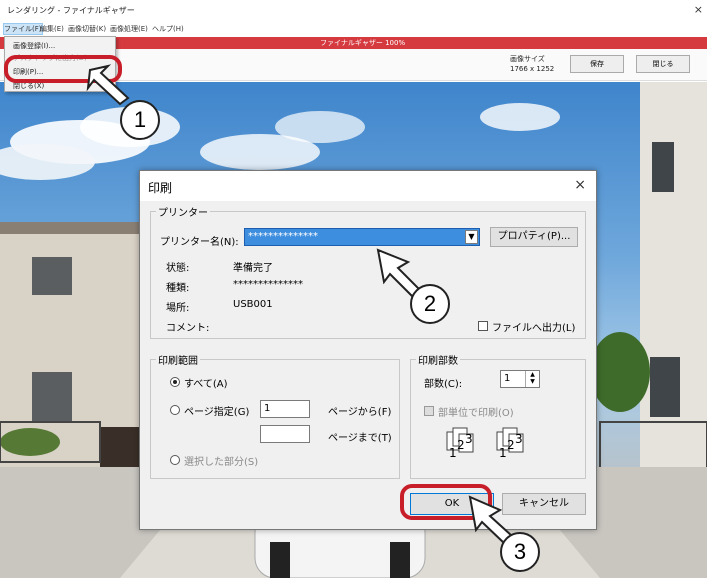  What do you see at coordinates (430, 304) in the screenshot?
I see `step-callout-2: 2` at bounding box center [430, 304].